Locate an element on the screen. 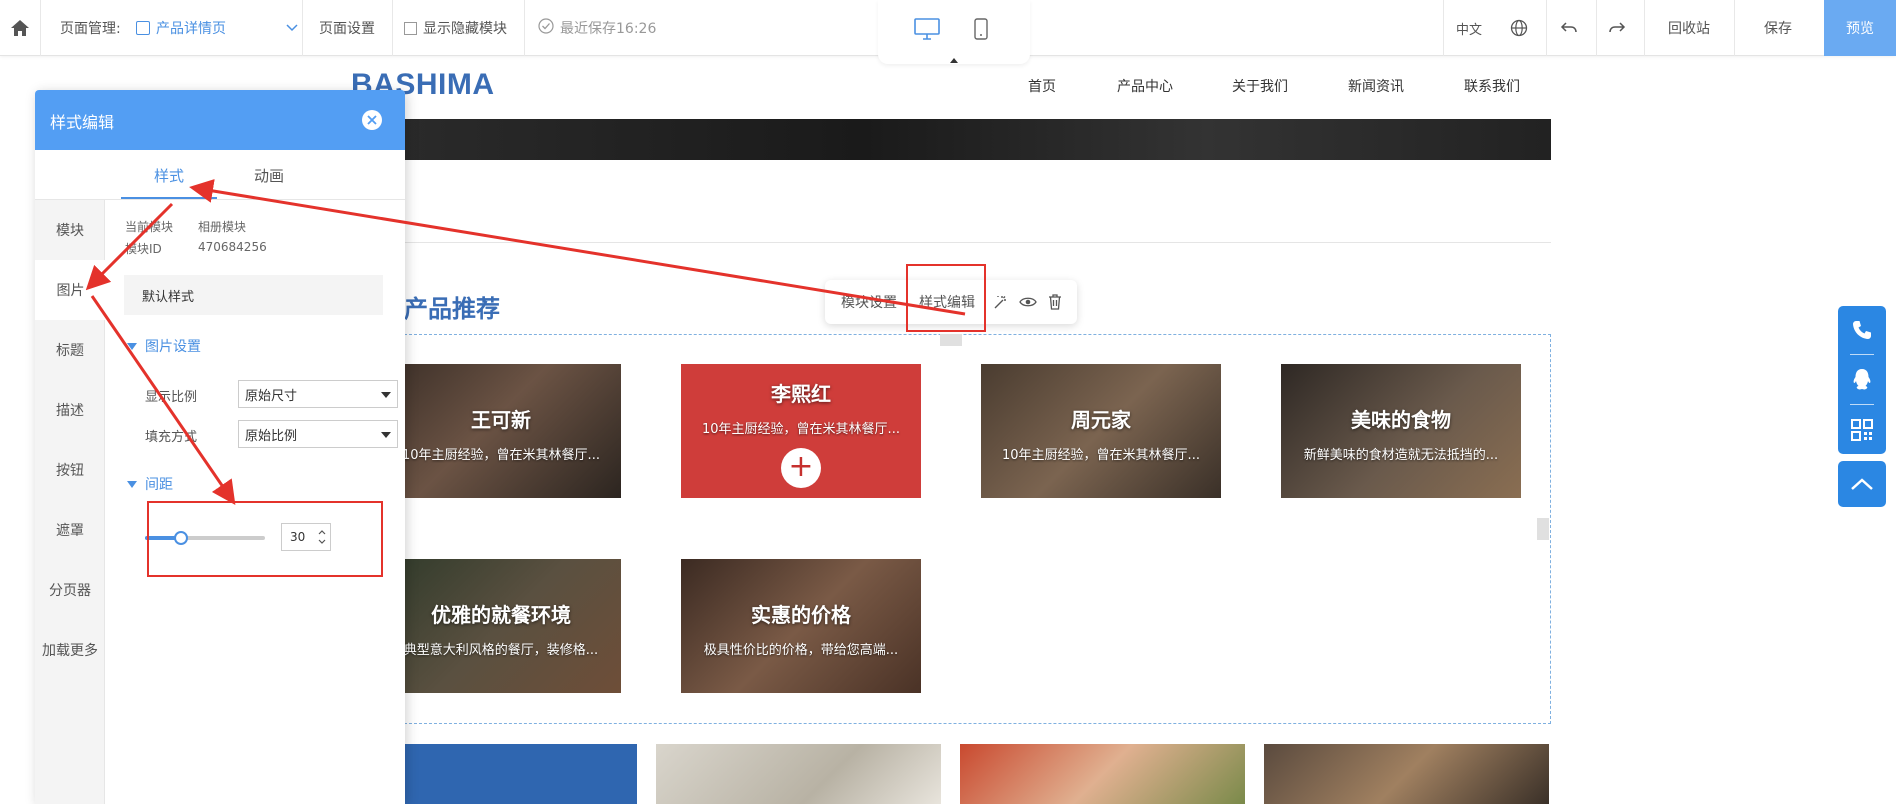  home-icon is located at coordinates (20, 28).